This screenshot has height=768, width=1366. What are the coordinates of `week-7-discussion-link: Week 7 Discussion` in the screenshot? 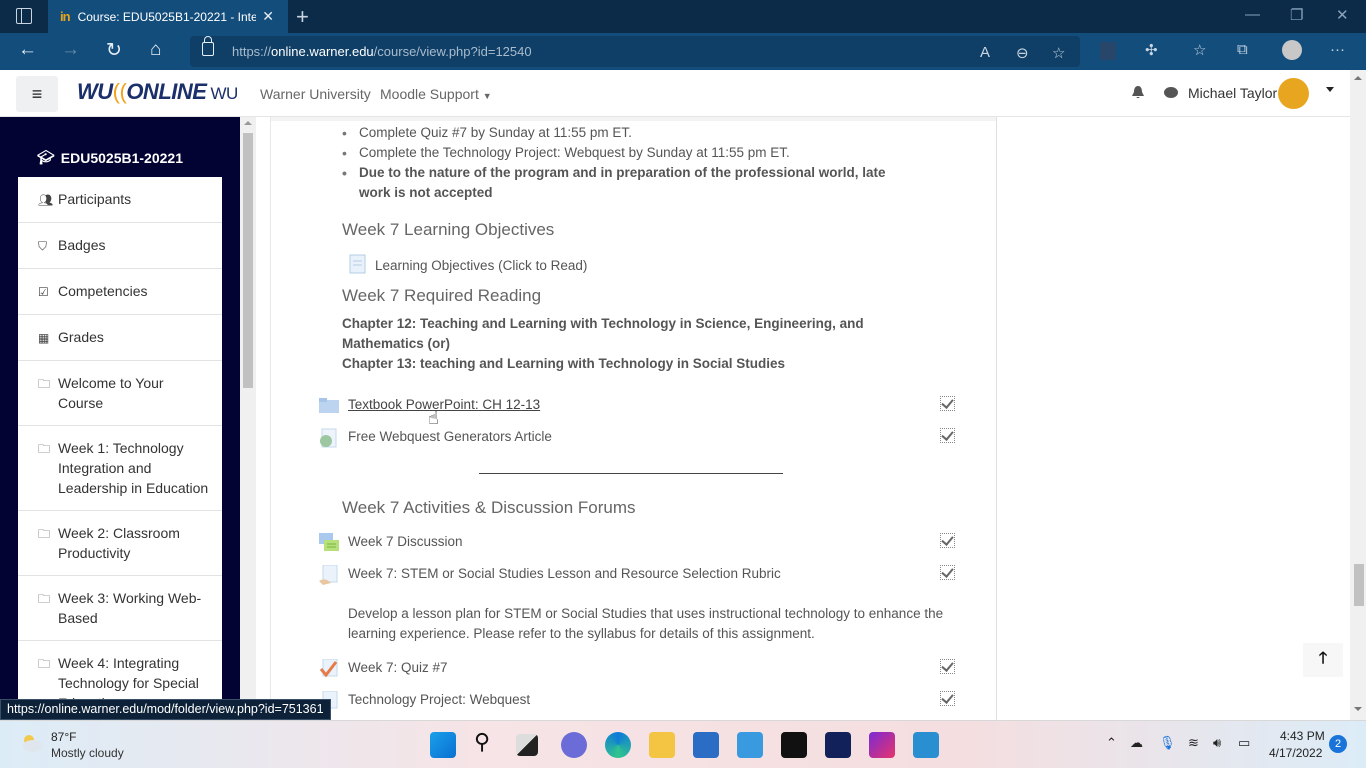 It's located at (405, 541).